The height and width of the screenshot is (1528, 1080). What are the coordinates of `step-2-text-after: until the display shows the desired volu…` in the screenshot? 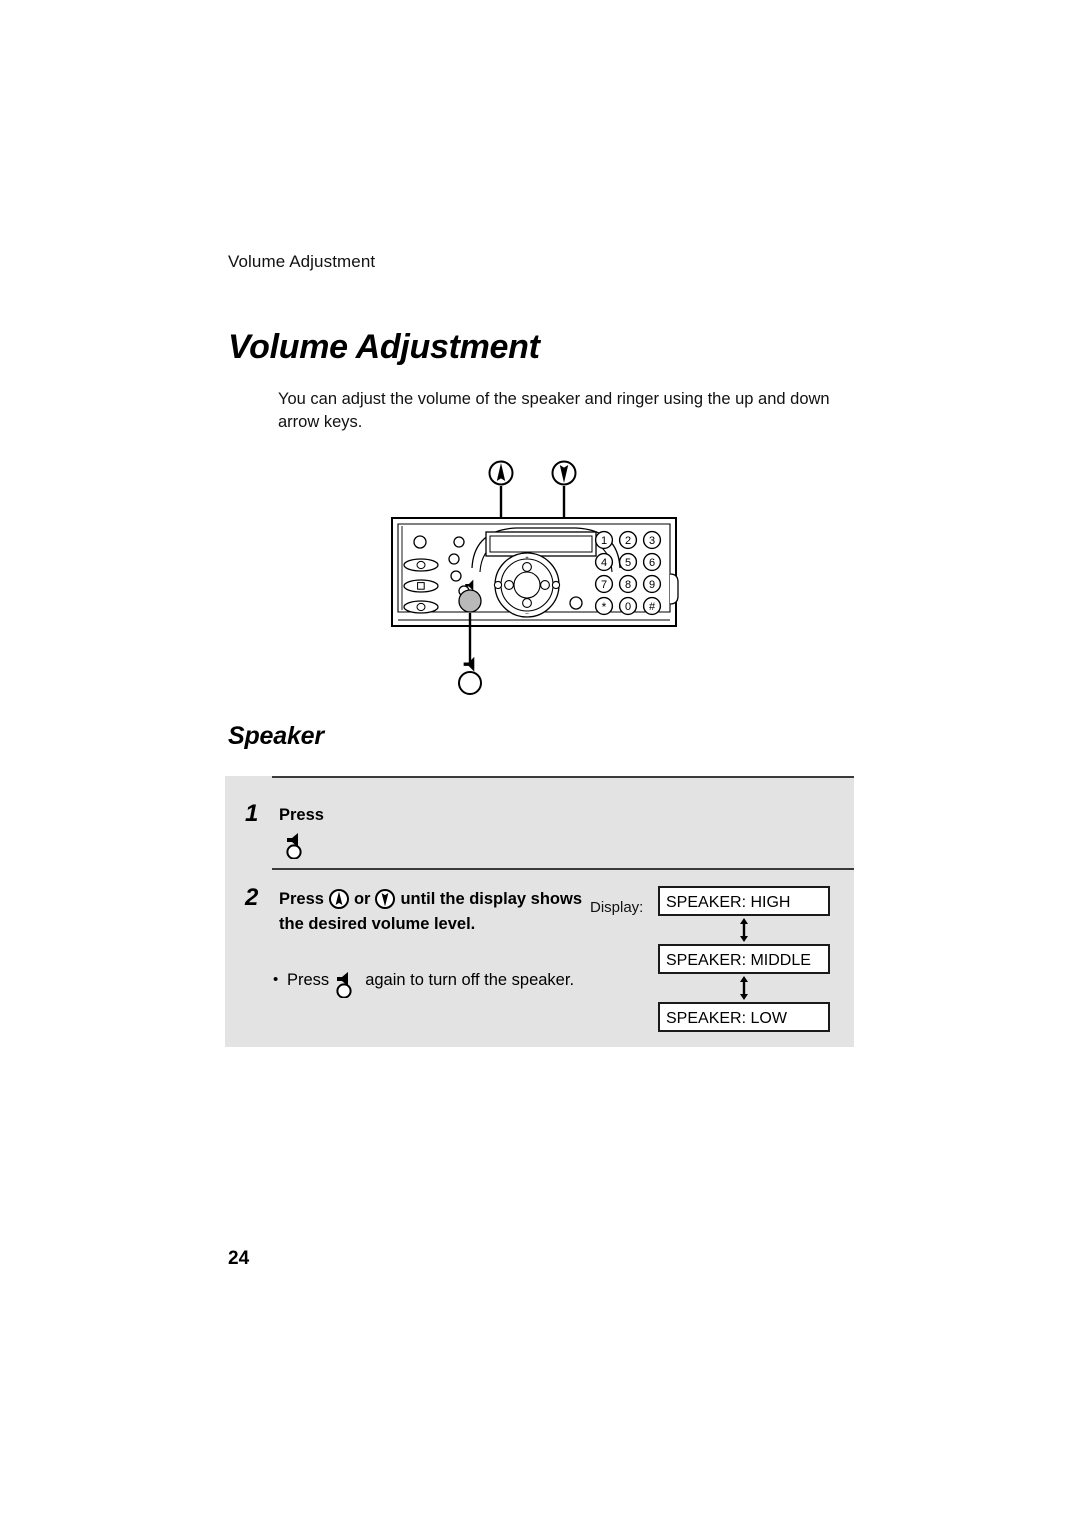 It's located at (430, 911).